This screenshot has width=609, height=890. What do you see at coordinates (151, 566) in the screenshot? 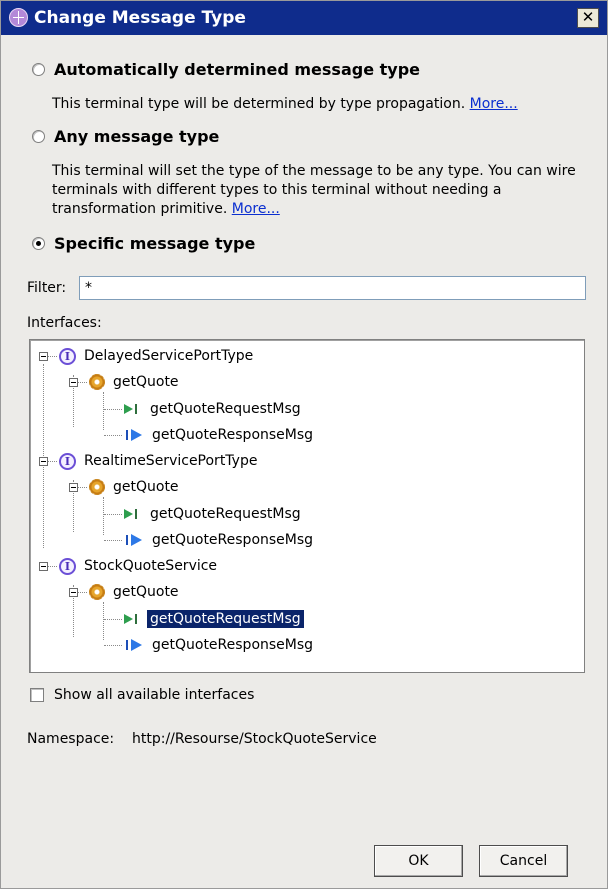
I see `tree-item-label: StockQuoteService` at bounding box center [151, 566].